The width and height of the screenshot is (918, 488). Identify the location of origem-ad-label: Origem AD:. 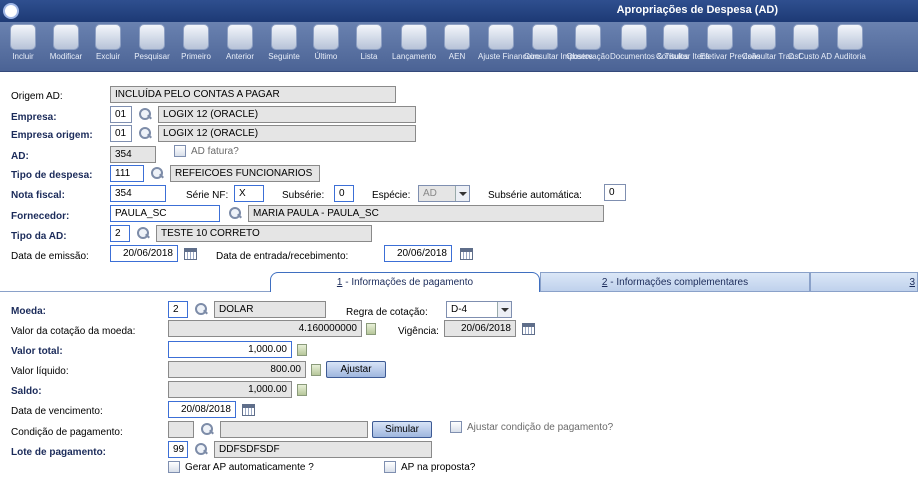
(37, 96).